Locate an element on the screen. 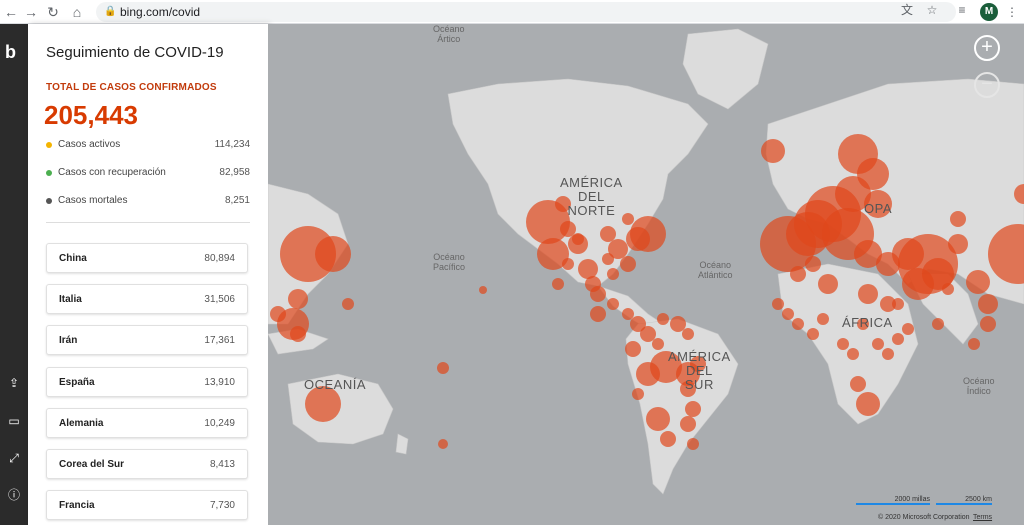  home-icon: ⌂ is located at coordinates (77, 12).